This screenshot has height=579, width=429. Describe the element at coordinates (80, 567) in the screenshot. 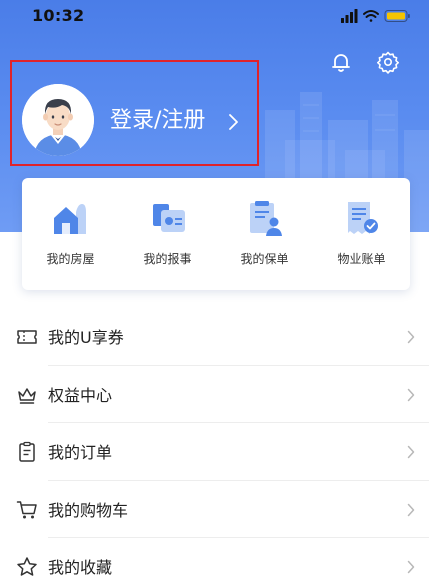

I see `menu-label: 我的收藏` at that location.